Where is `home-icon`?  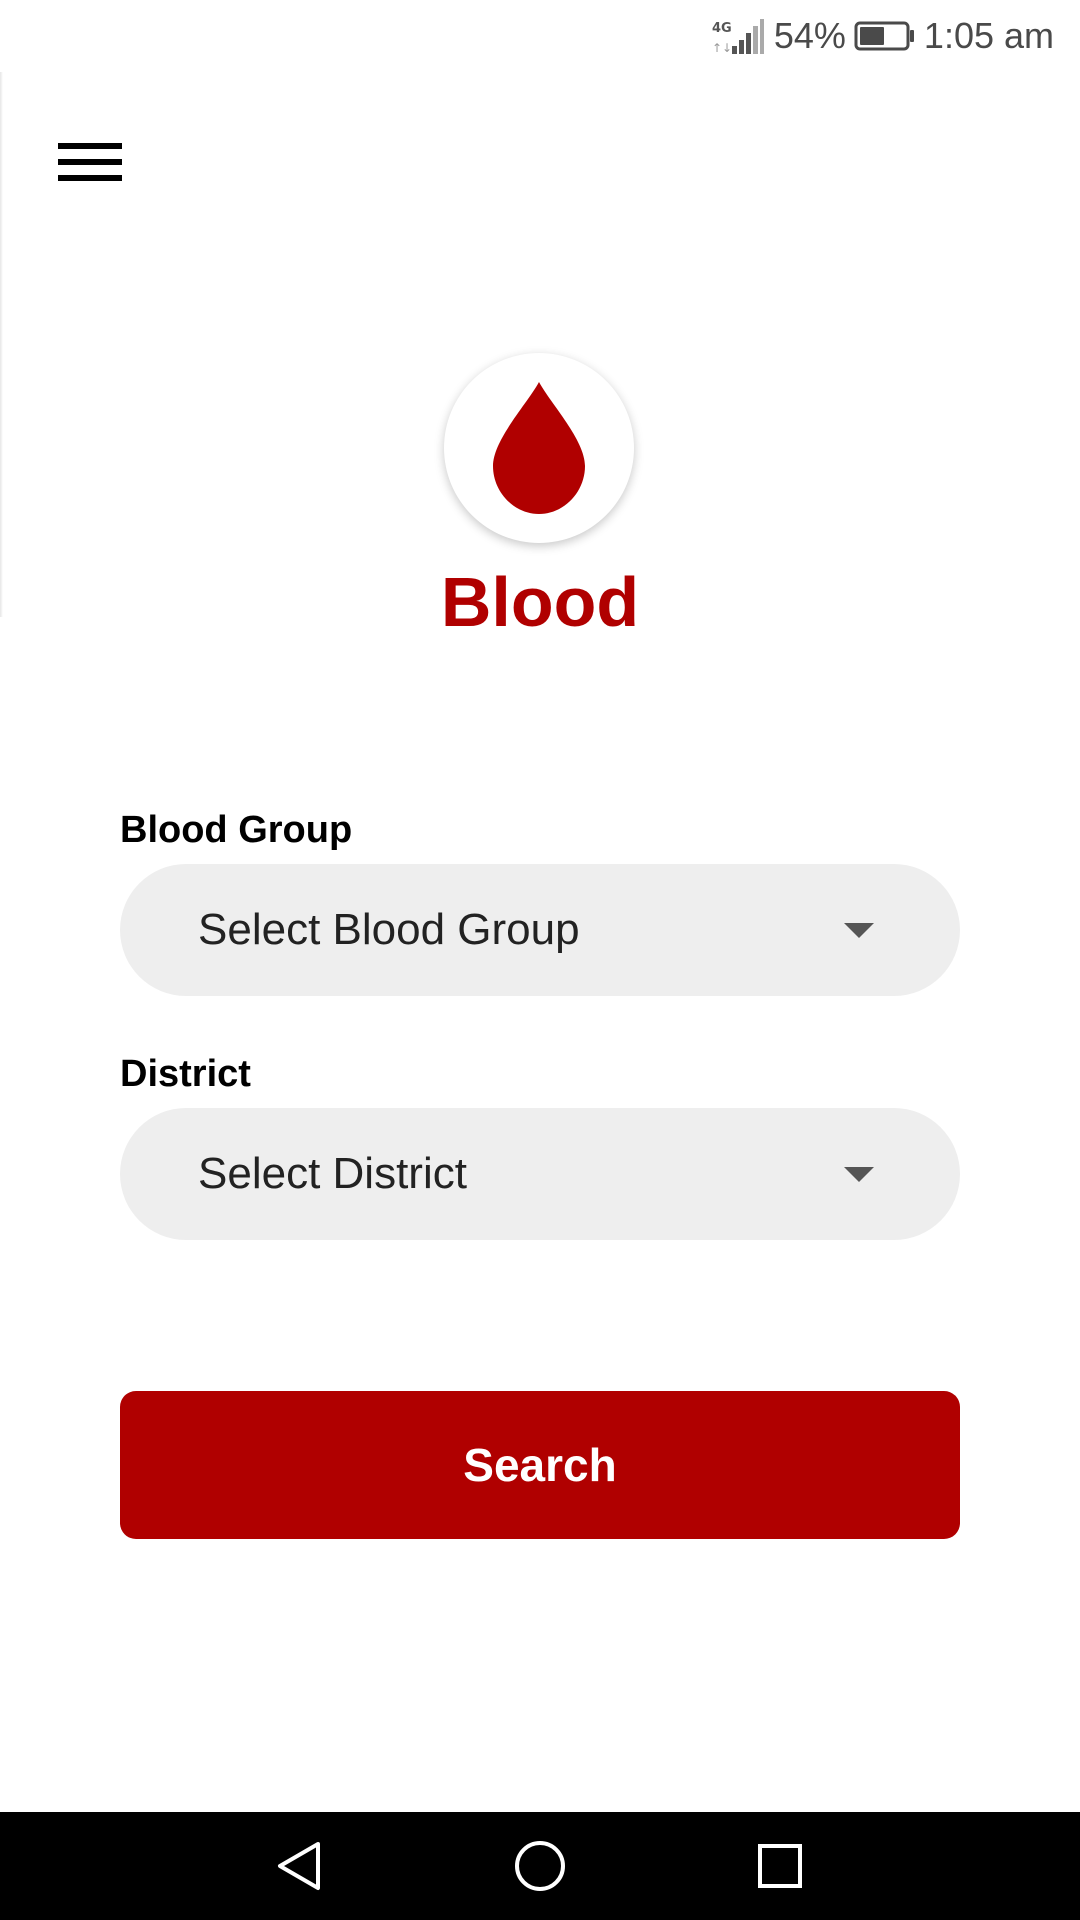
home-icon is located at coordinates (540, 1866).